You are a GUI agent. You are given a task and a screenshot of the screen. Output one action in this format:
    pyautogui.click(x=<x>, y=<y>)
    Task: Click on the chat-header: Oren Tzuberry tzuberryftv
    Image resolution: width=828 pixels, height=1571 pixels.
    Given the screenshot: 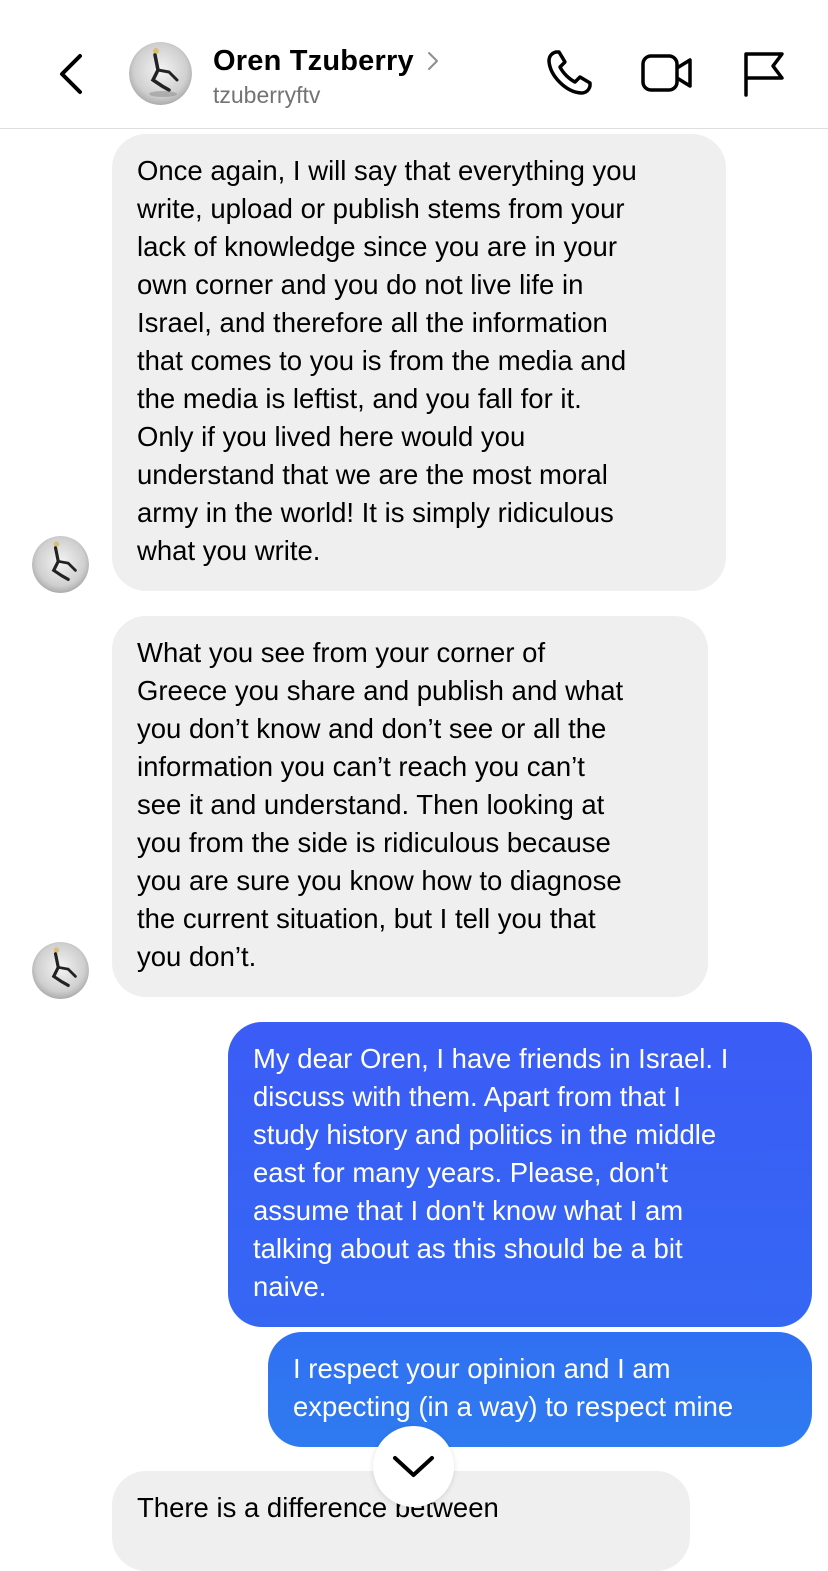 What is the action you would take?
    pyautogui.click(x=414, y=64)
    